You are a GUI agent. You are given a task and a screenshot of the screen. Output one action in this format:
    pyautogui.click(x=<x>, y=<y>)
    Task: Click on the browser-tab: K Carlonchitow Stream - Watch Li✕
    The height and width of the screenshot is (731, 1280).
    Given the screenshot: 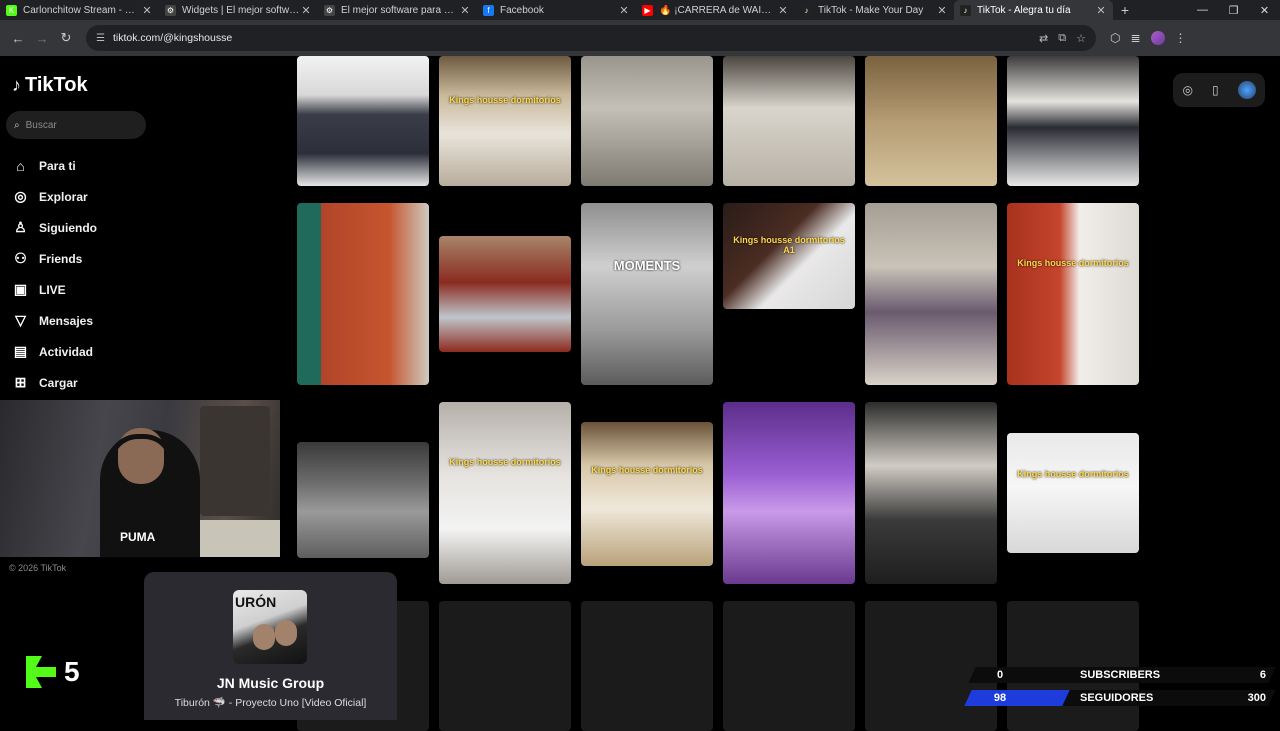 What is the action you would take?
    pyautogui.click(x=79, y=10)
    